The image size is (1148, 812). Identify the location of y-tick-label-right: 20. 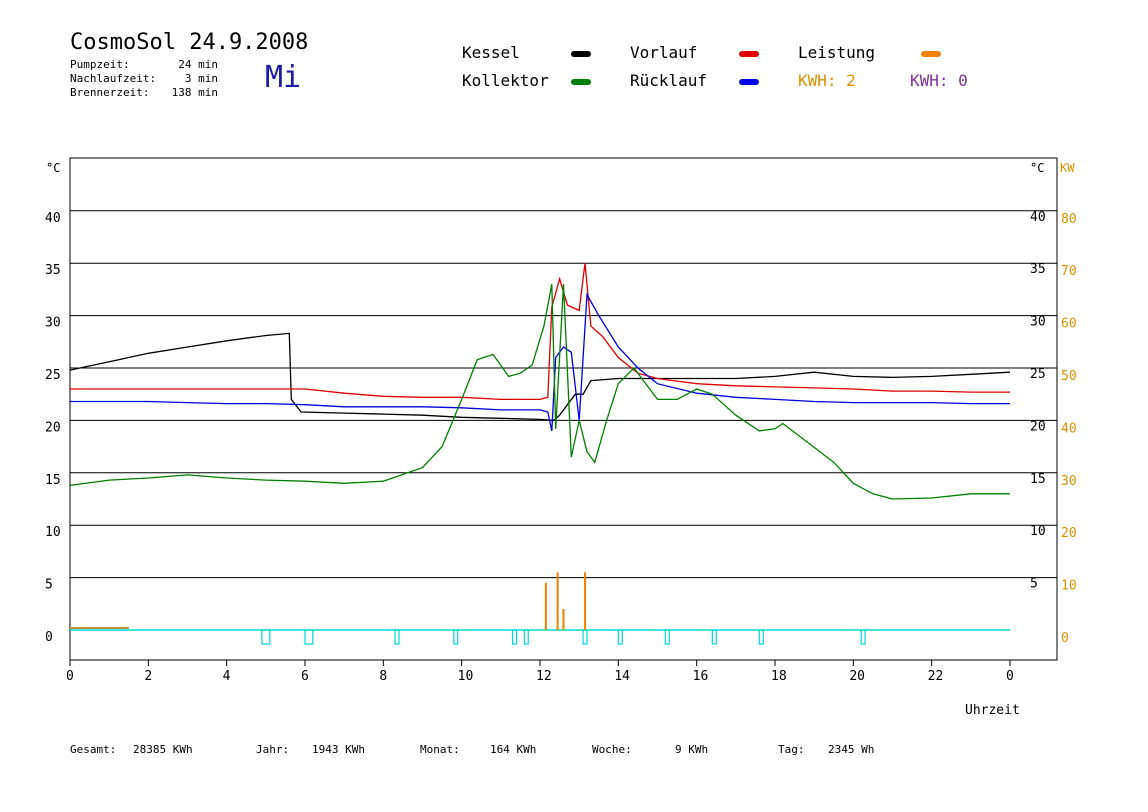
(1038, 426).